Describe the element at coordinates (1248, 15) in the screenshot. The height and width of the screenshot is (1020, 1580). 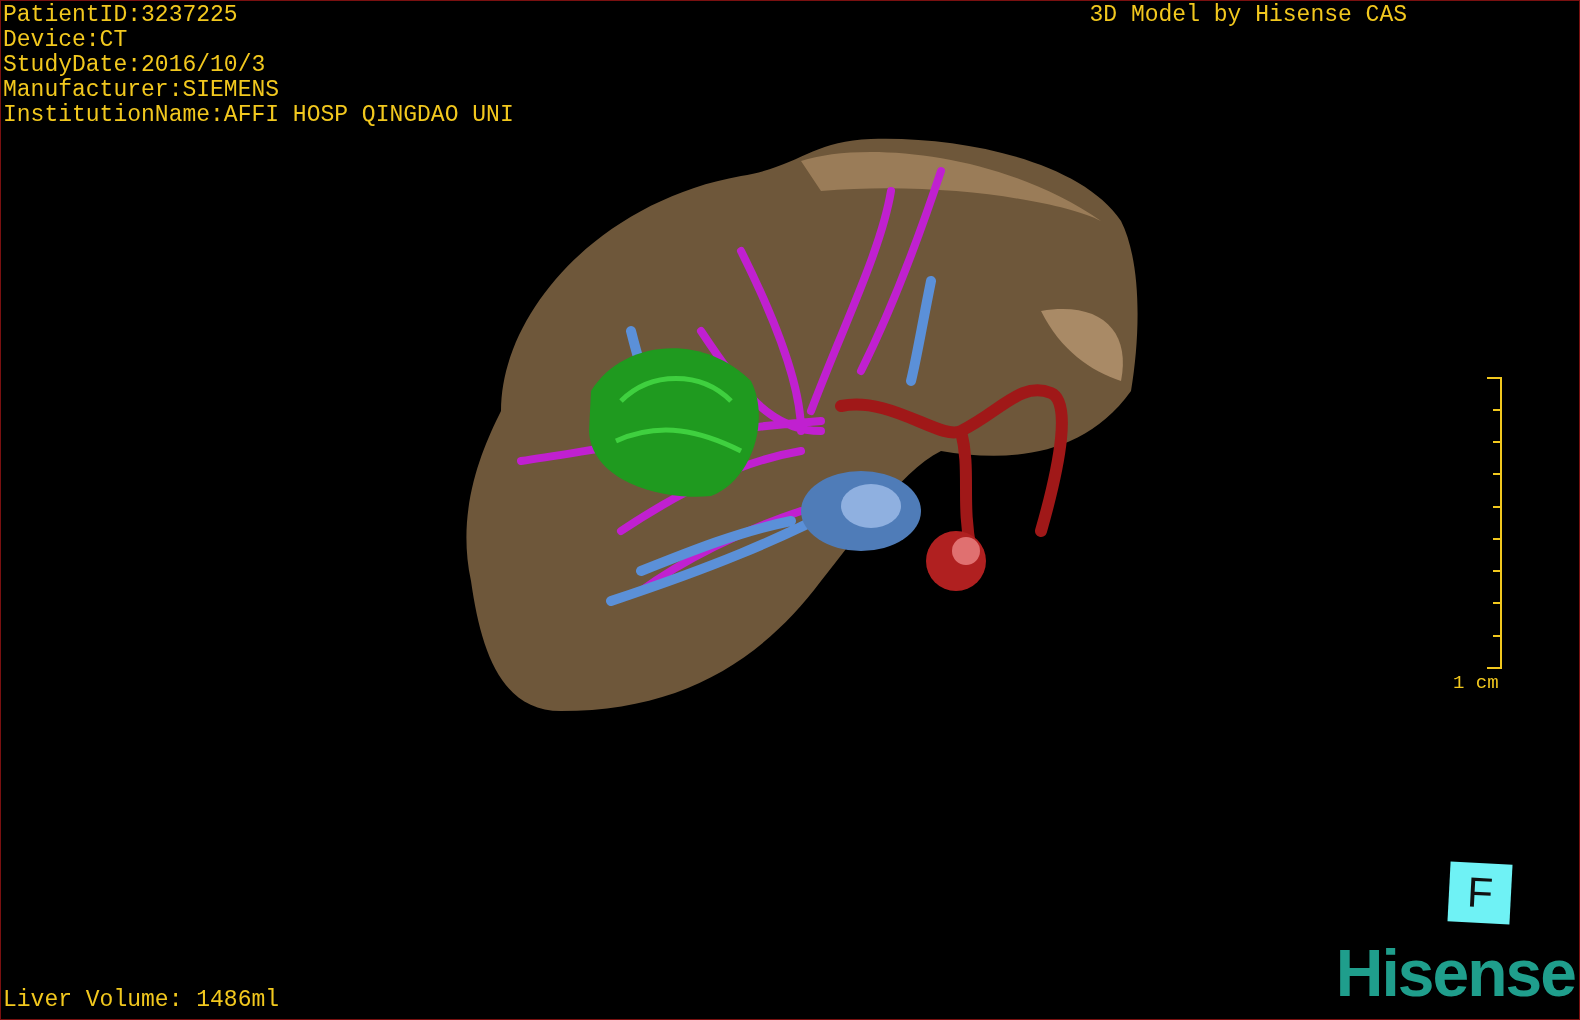
I see `model-credit-text: 3D Model by Hisense CAS` at that location.